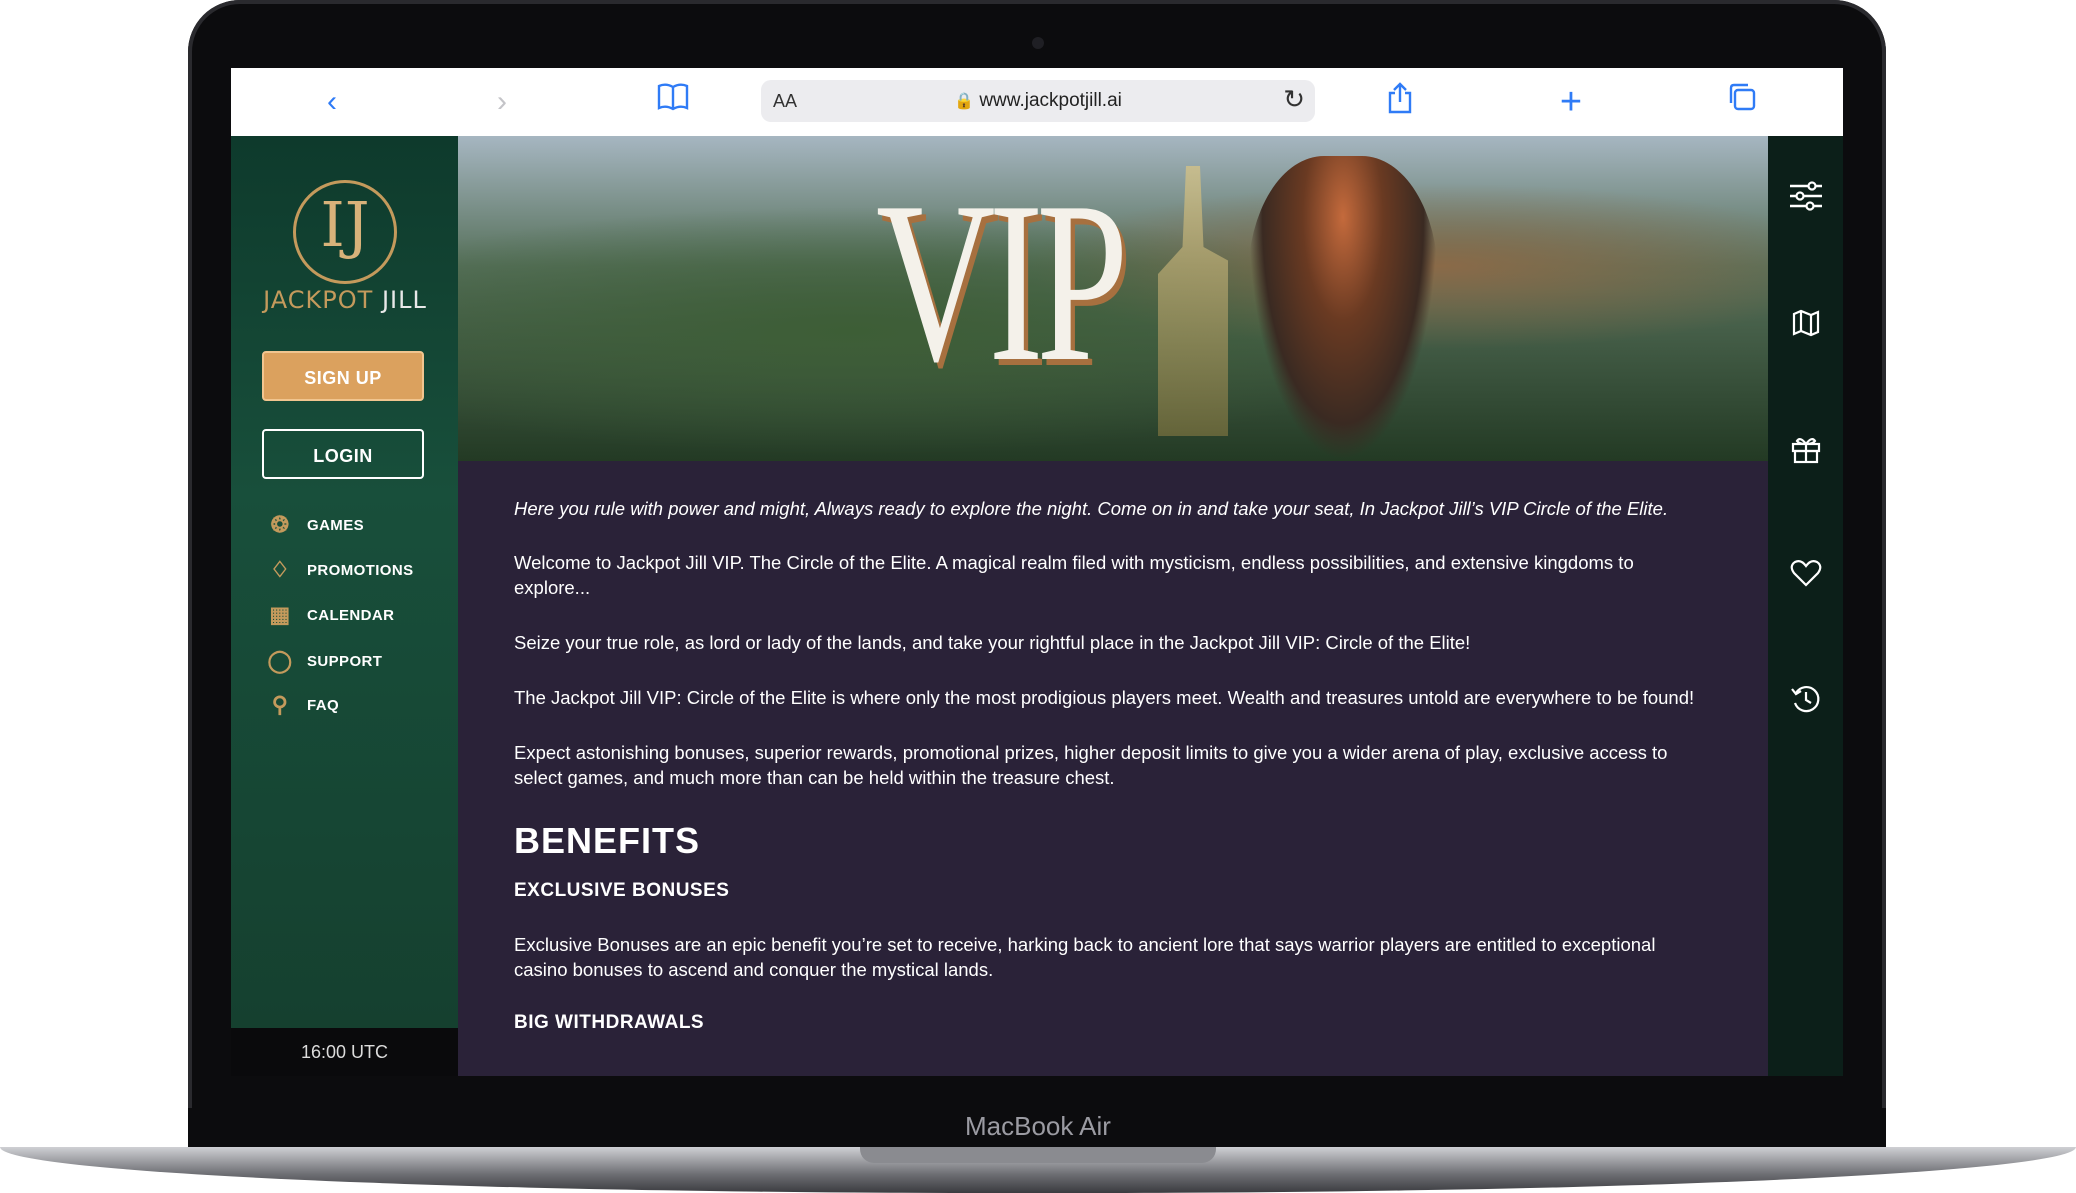 The image size is (2076, 1193). Describe the element at coordinates (964, 101) in the screenshot. I see `lock-icon: 🔒` at that location.